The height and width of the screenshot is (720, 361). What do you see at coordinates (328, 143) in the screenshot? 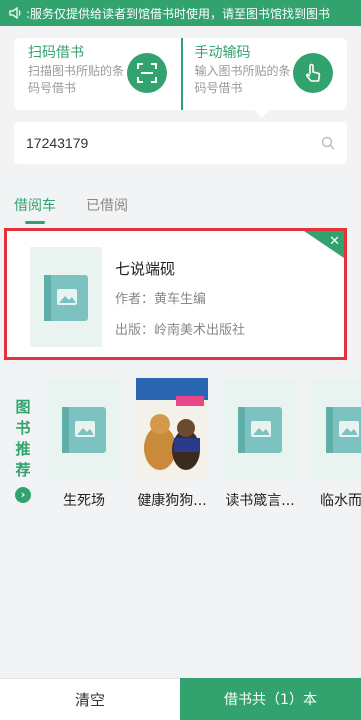
I see `search-icon` at bounding box center [328, 143].